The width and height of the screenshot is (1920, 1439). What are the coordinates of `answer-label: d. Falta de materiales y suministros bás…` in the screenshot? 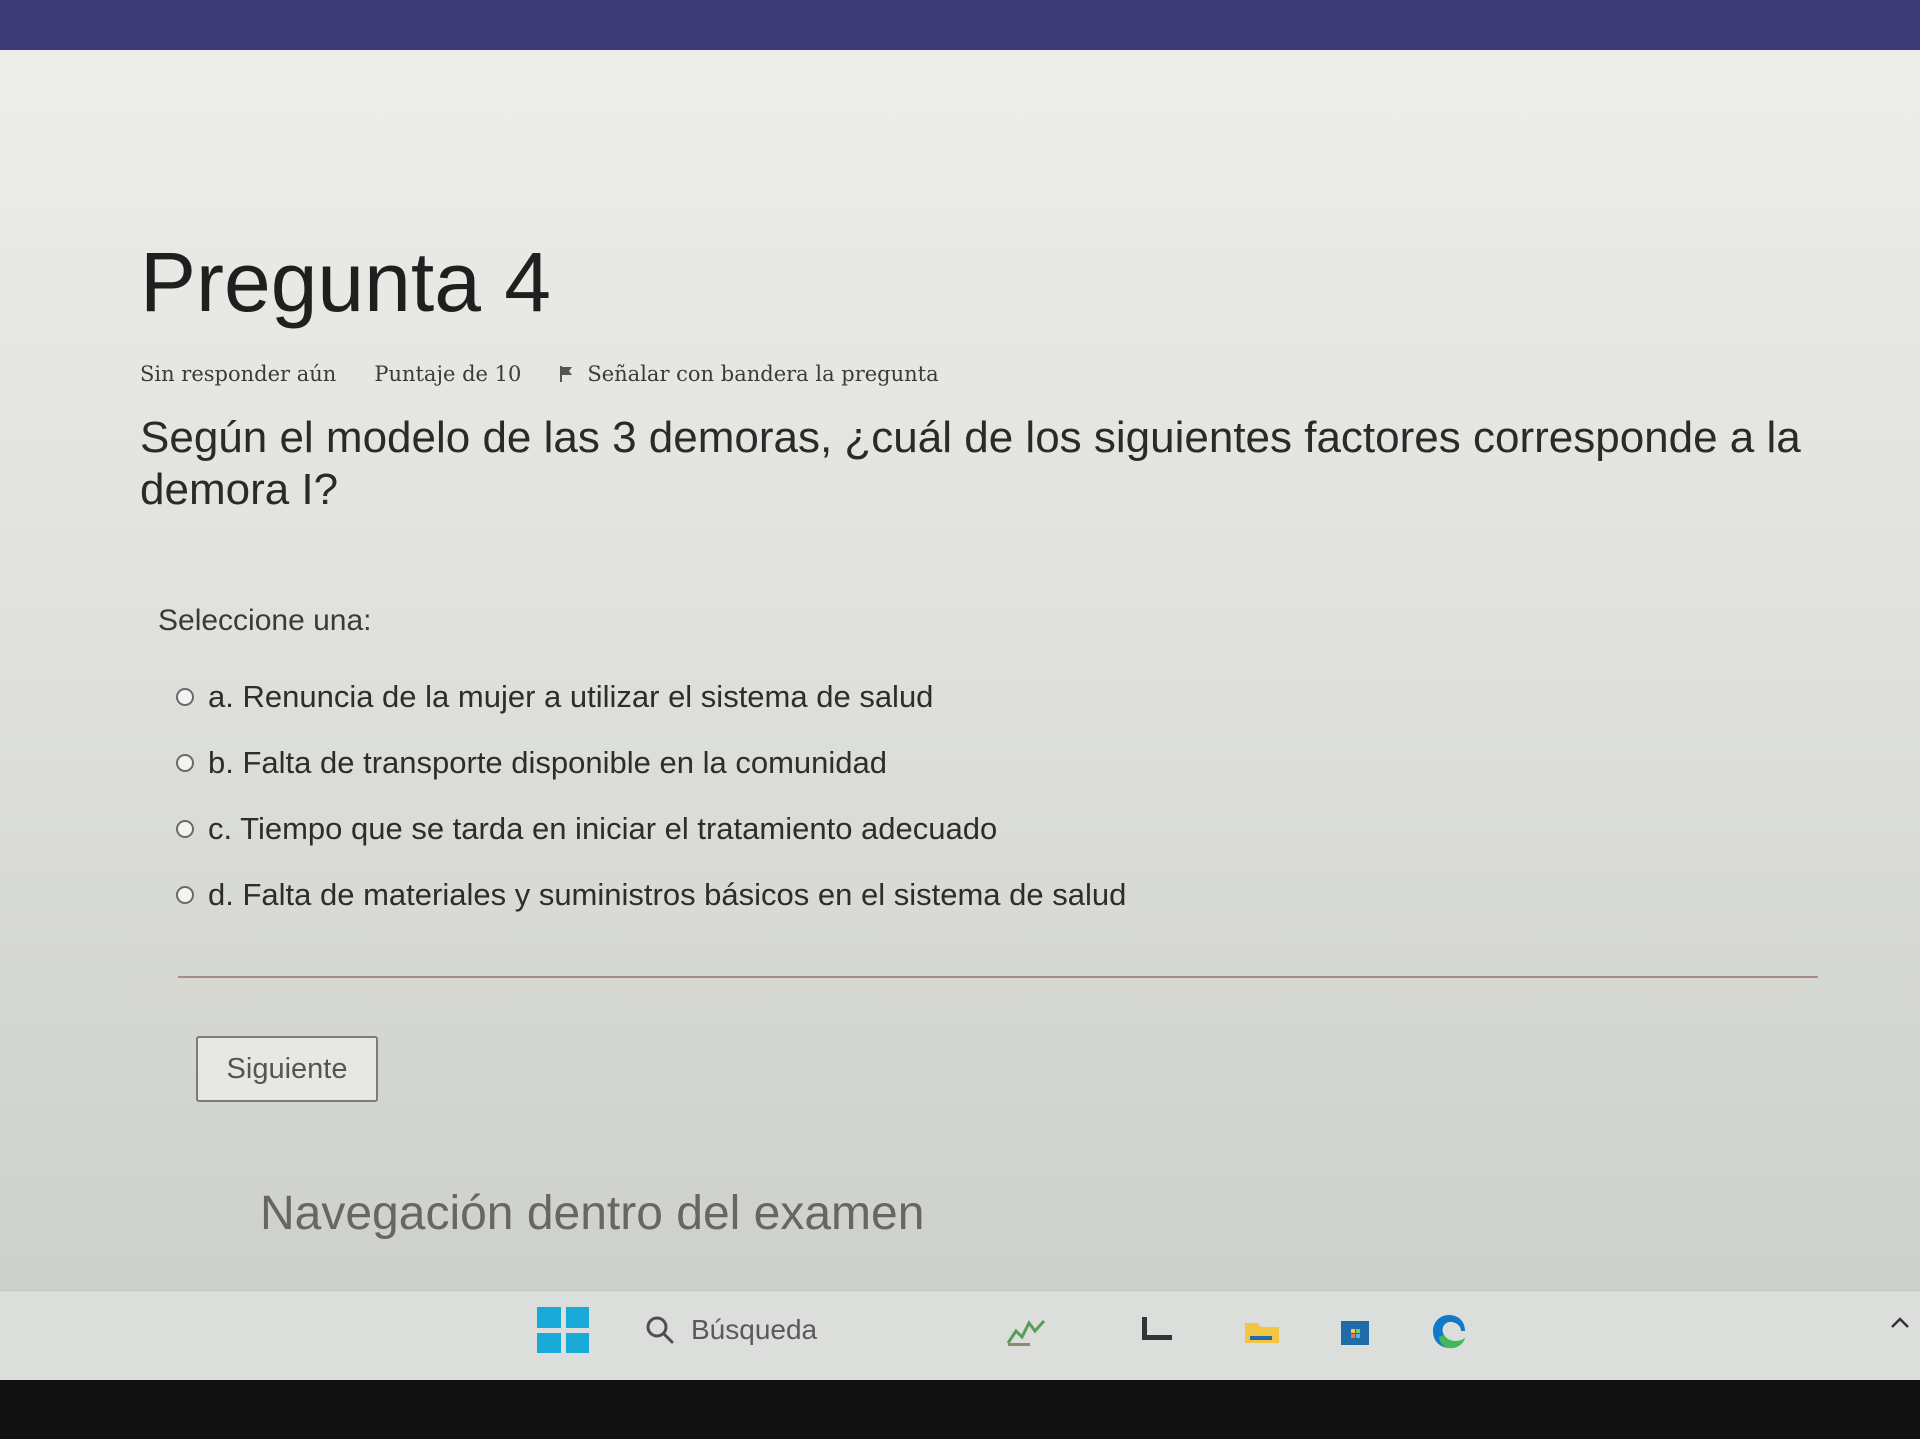 It's located at (667, 894).